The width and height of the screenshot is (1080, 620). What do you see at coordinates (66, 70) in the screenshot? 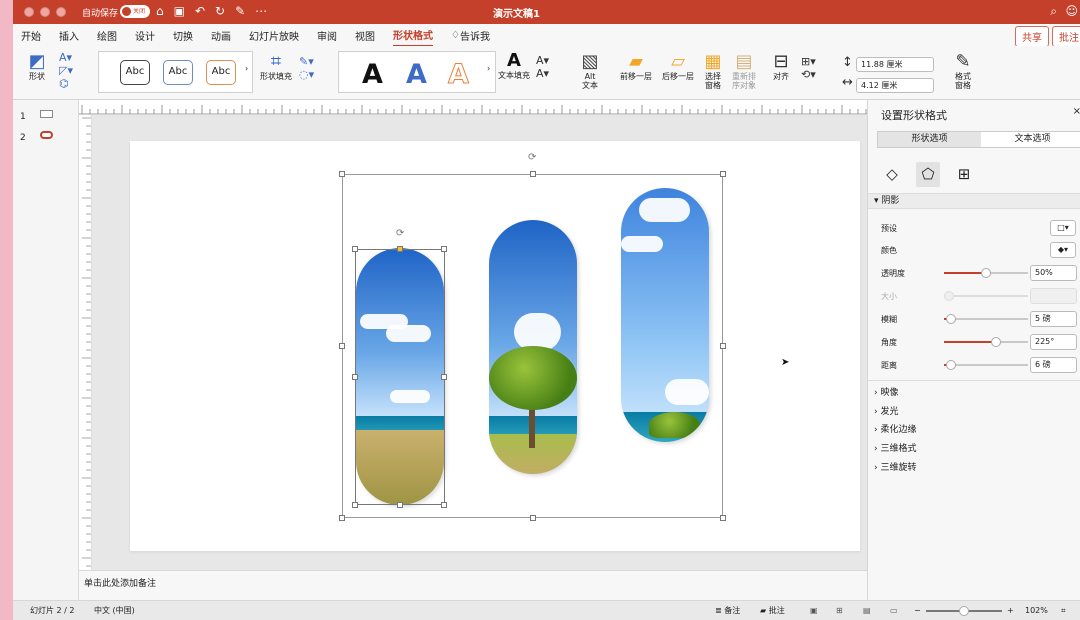
I see `shape-edit-icons: A▾ ◸▾ ⌬` at bounding box center [66, 70].